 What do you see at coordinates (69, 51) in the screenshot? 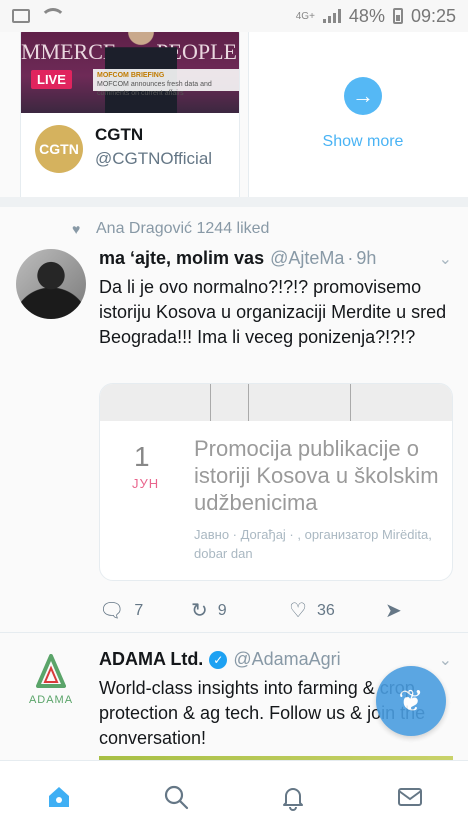
I see `banner-text-left: MMERCE` at bounding box center [69, 51].